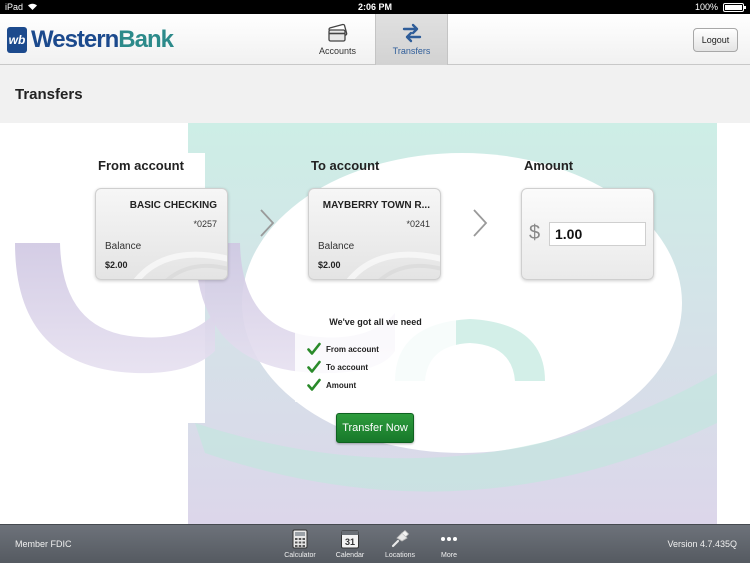 The image size is (750, 563). I want to click on app-header: wb WesternBank Accounts Transfers Logout, so click(375, 39).